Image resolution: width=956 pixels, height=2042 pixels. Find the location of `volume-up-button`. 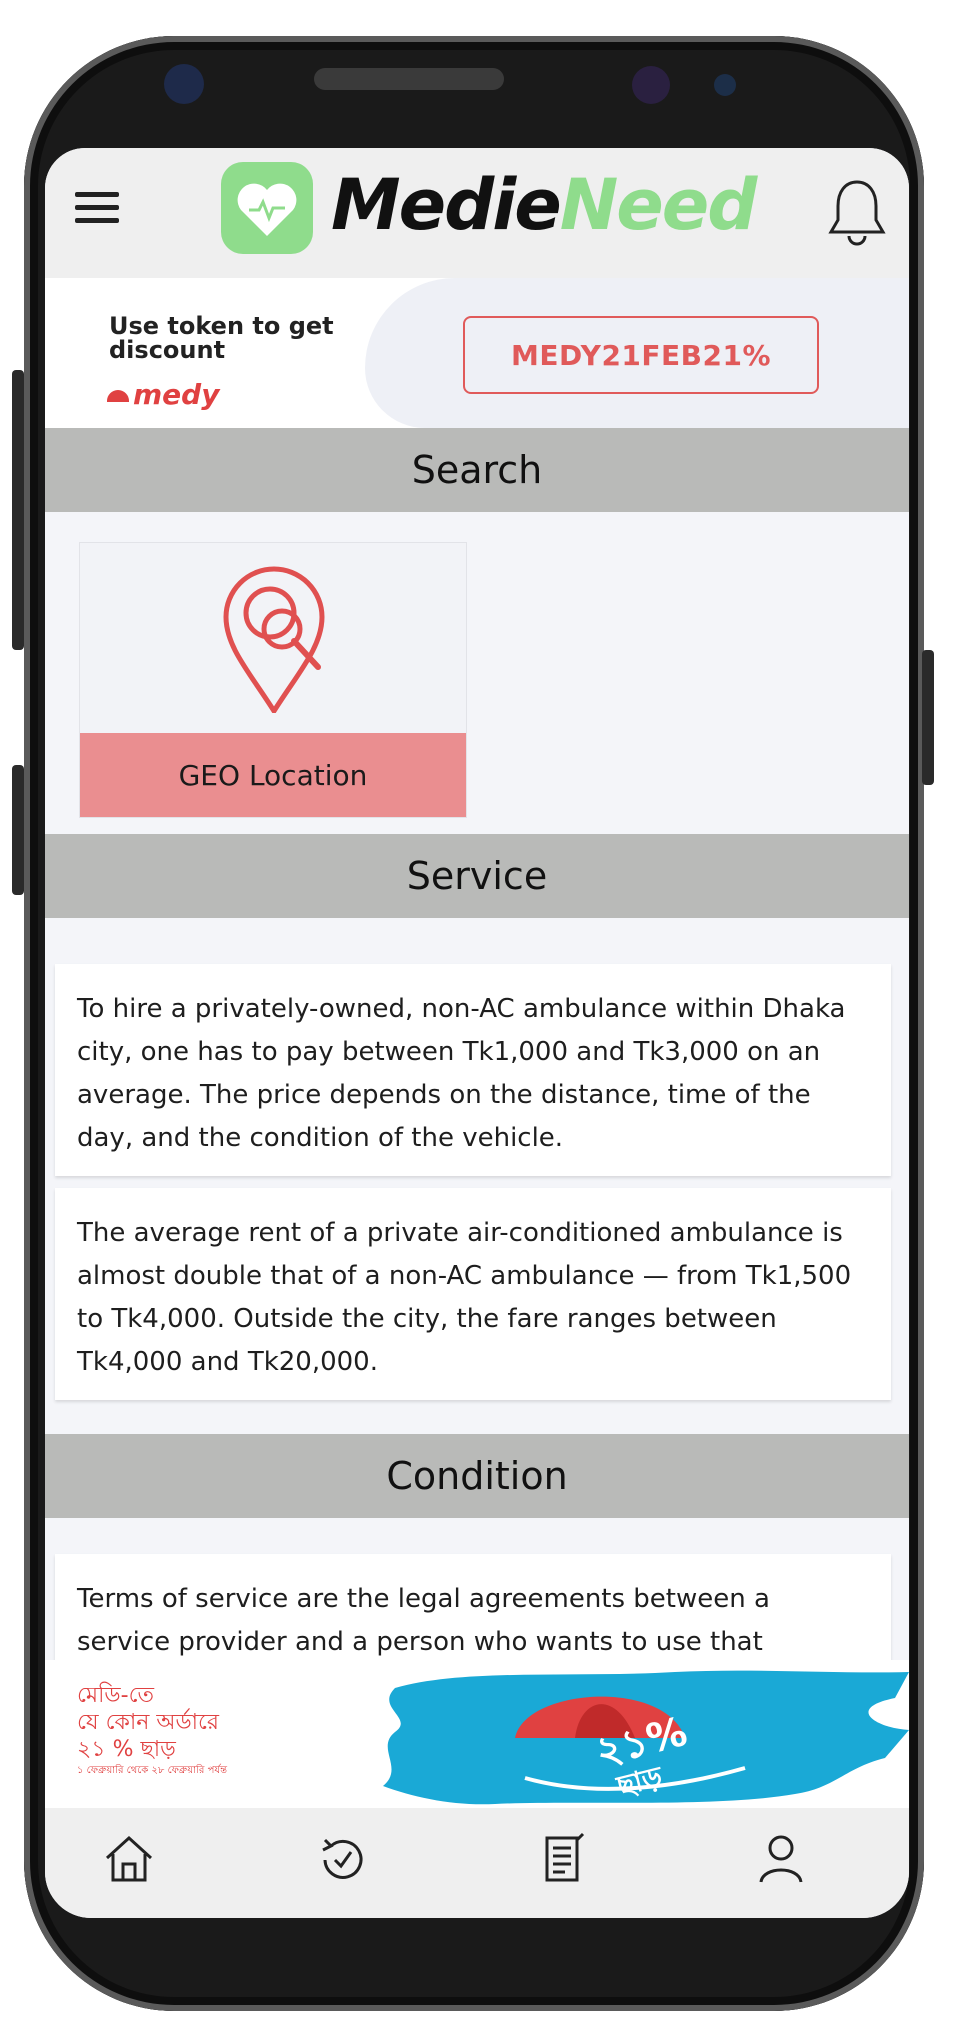

volume-up-button is located at coordinates (18, 510).